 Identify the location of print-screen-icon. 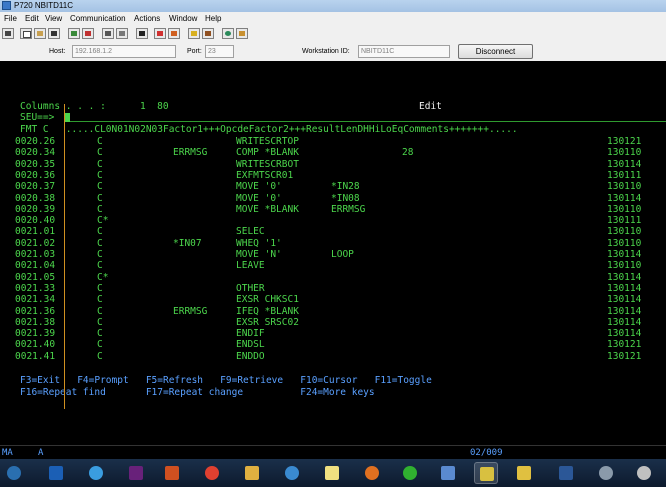
(8, 33).